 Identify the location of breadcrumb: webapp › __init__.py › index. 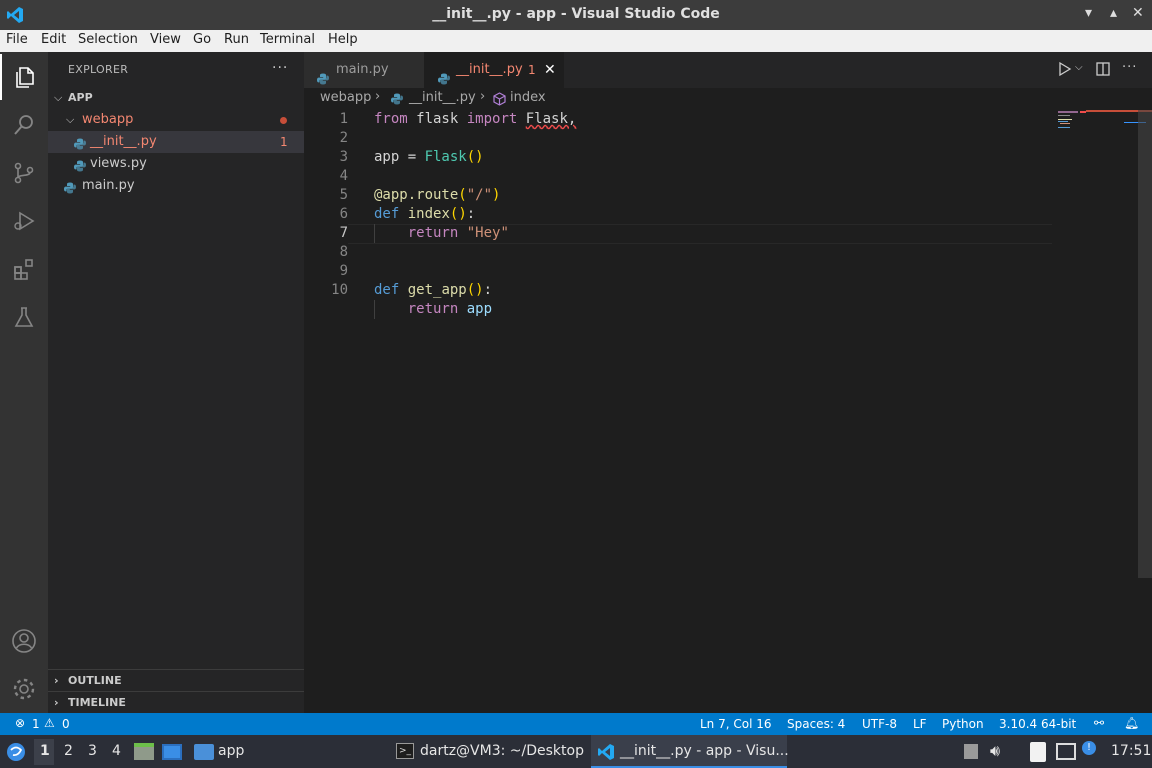
(728, 99).